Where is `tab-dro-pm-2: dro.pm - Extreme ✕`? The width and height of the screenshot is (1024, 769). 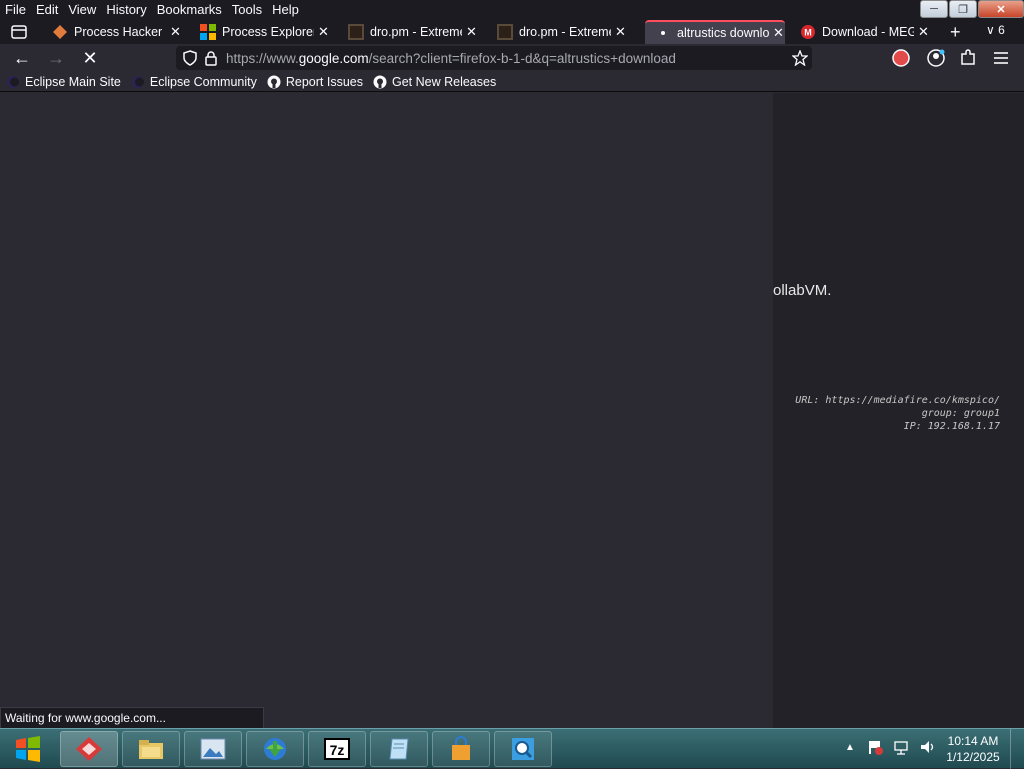 tab-dro-pm-2: dro.pm - Extreme ✕ is located at coordinates (567, 32).